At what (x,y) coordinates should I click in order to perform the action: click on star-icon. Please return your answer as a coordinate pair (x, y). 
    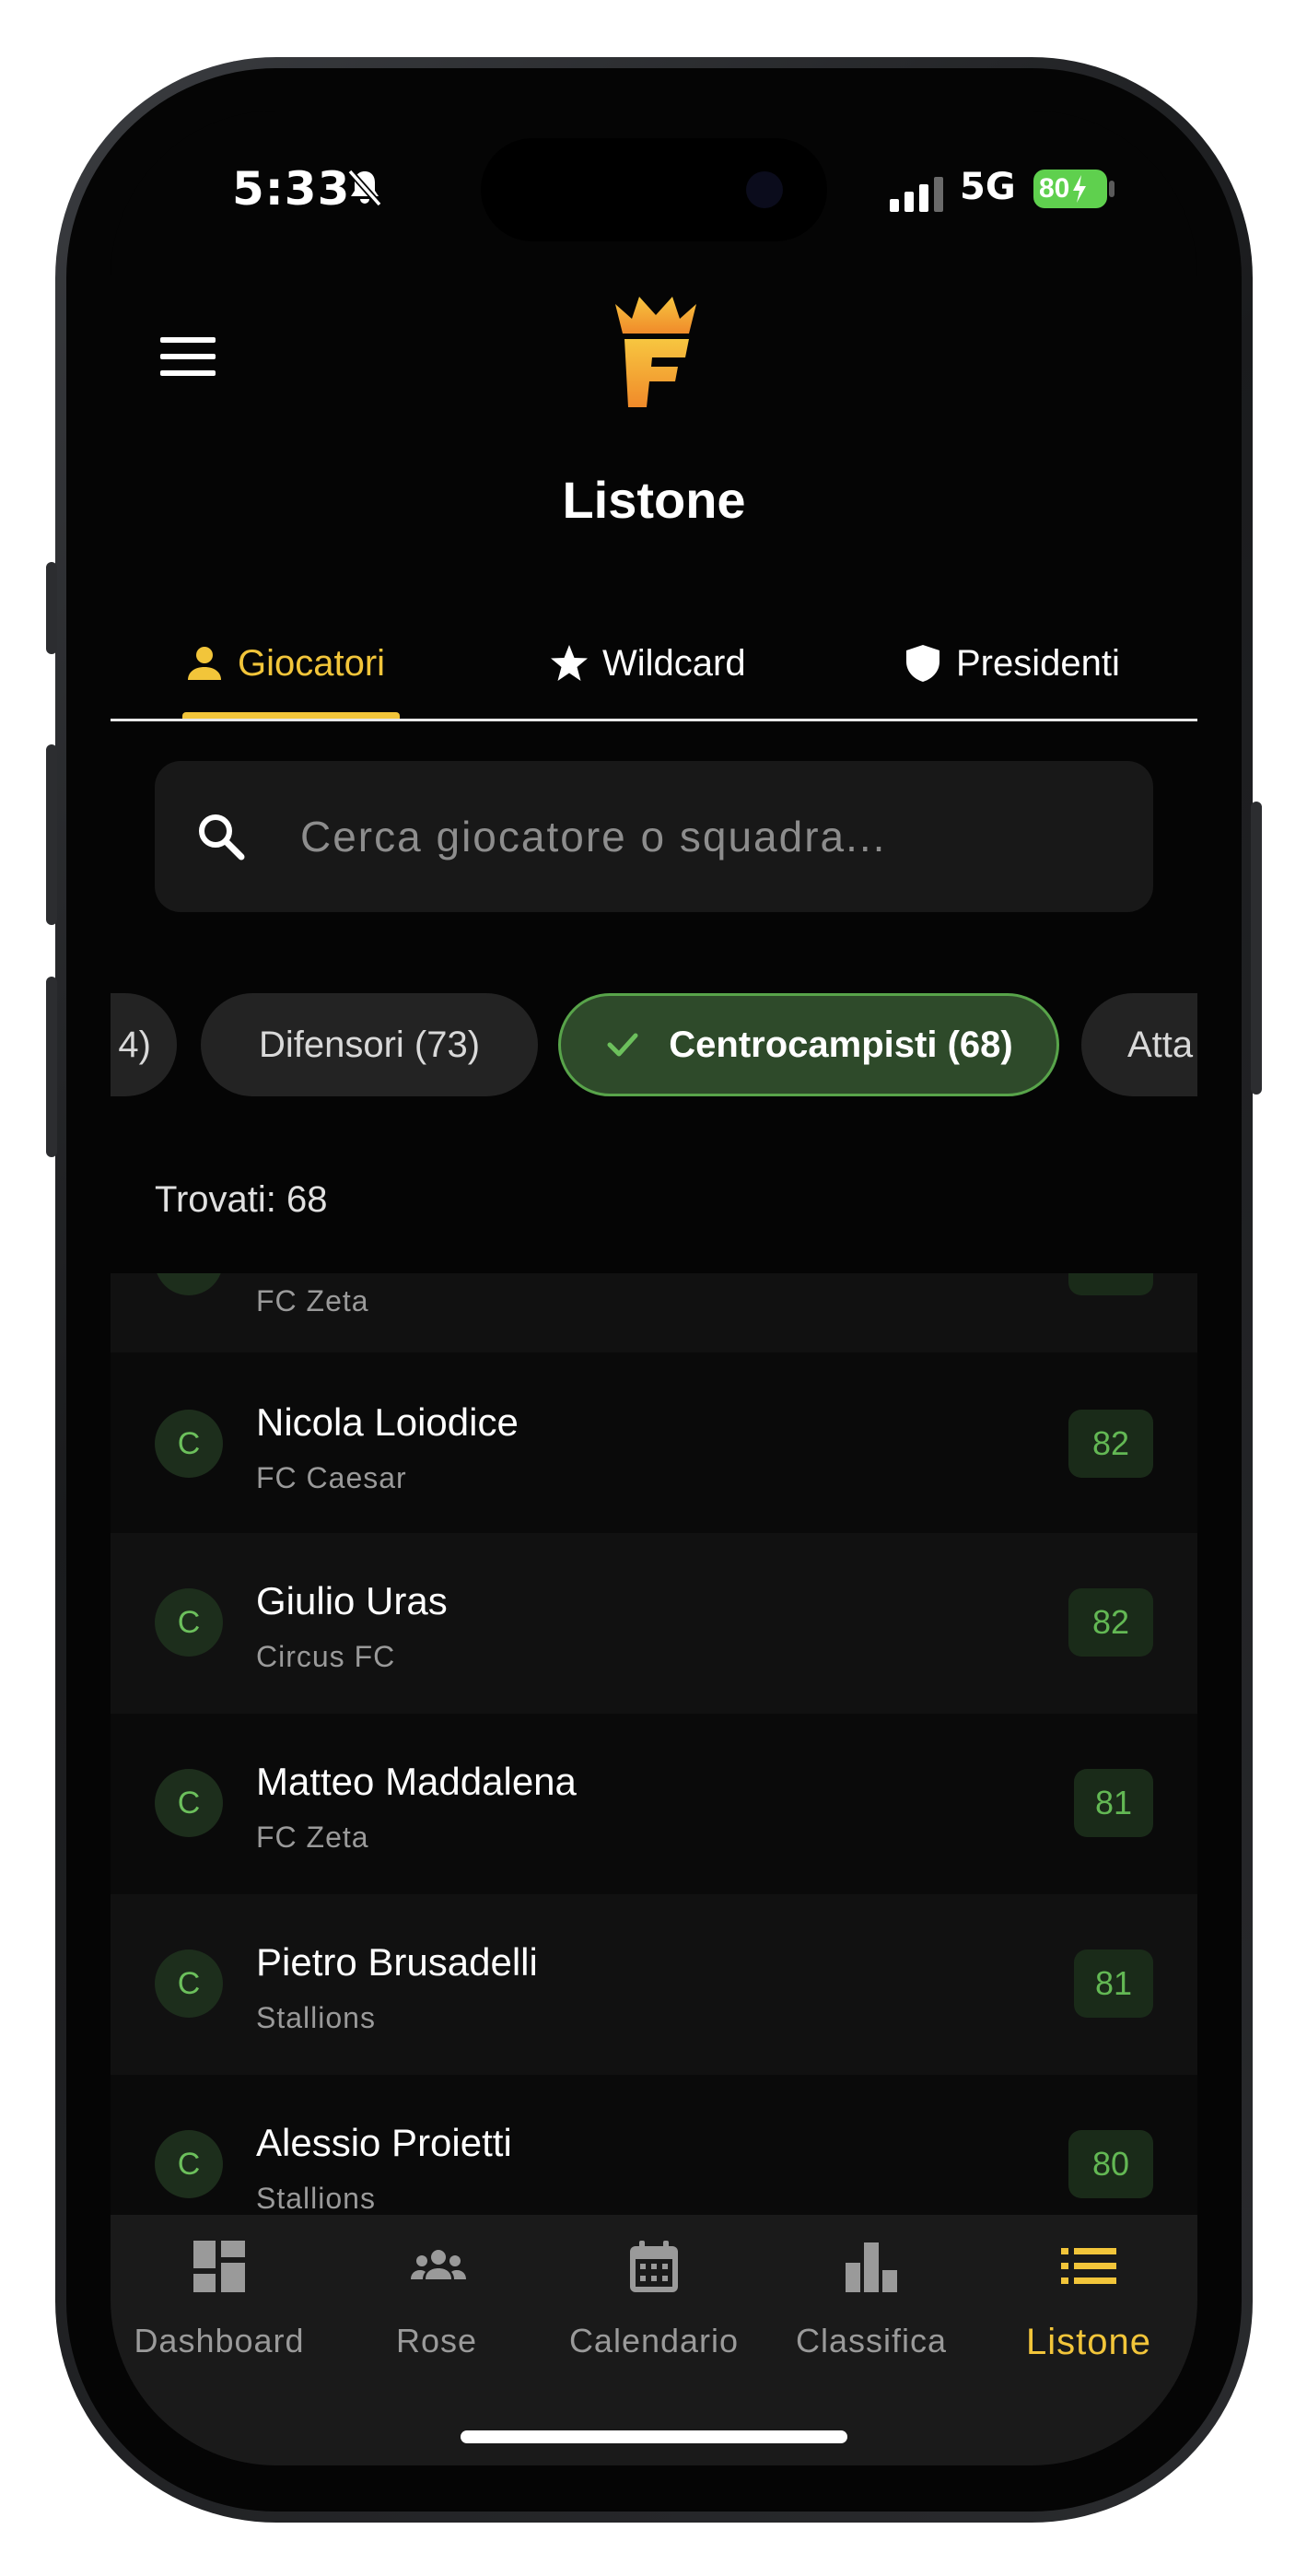
    Looking at the image, I should click on (569, 663).